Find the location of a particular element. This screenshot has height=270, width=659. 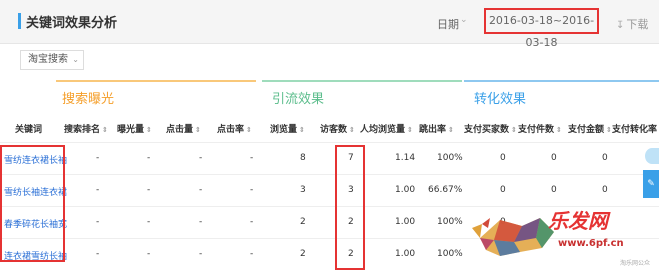

col-conversion-rate-label: 支付转化率 is located at coordinates (635, 130).